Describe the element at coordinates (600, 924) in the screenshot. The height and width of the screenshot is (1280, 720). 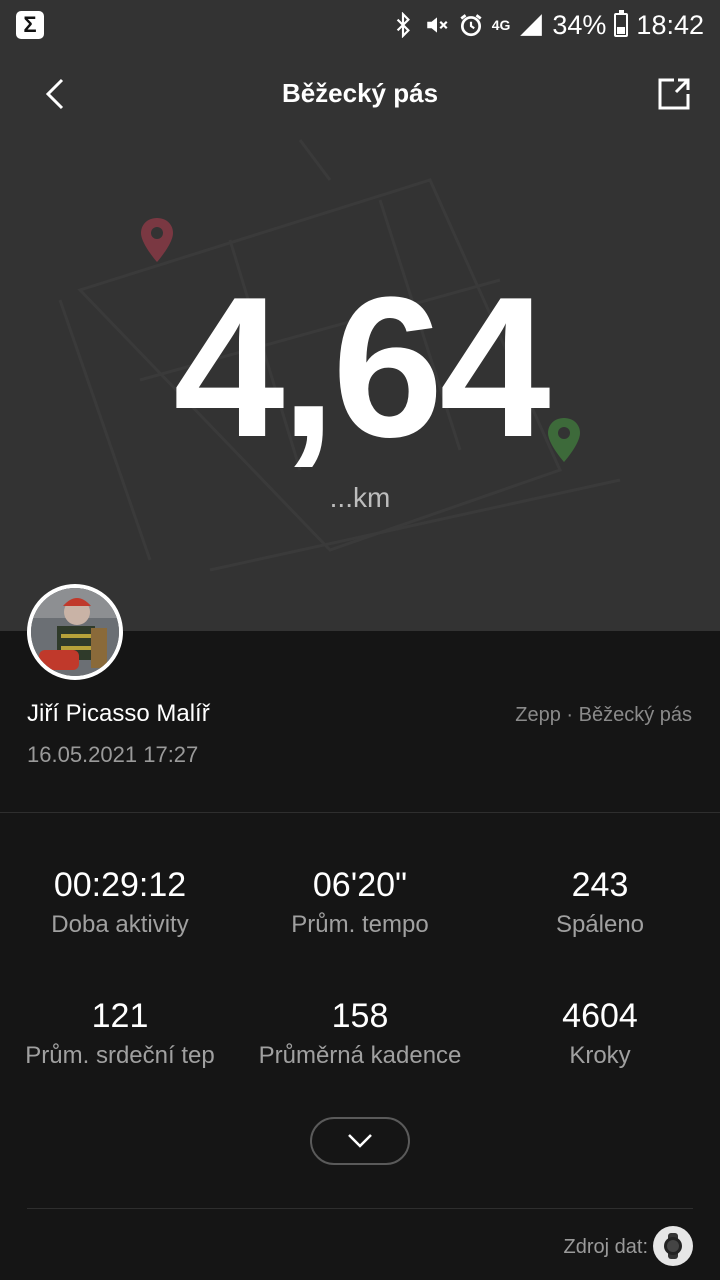
I see `stat-label: Spáleno` at that location.